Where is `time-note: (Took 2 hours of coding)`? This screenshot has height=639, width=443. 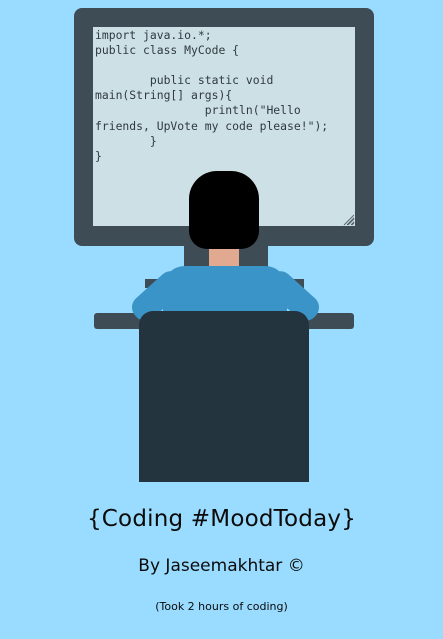
time-note: (Took 2 hours of coding) is located at coordinates (221, 606).